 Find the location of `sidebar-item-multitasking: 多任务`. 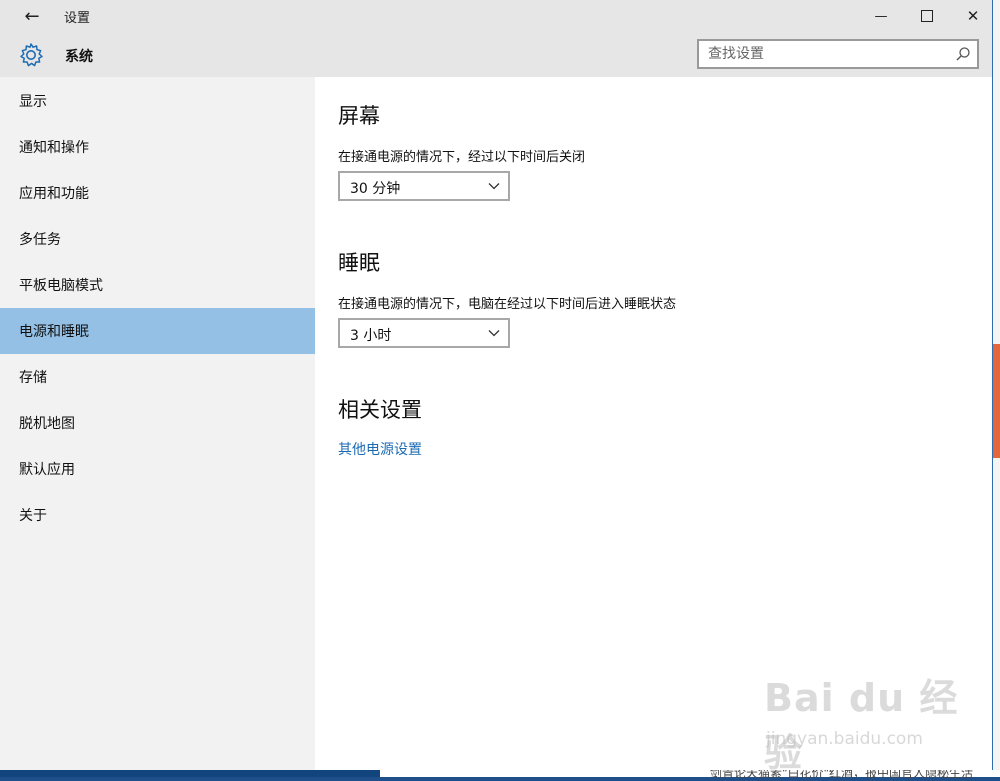

sidebar-item-multitasking: 多任务 is located at coordinates (157, 239).